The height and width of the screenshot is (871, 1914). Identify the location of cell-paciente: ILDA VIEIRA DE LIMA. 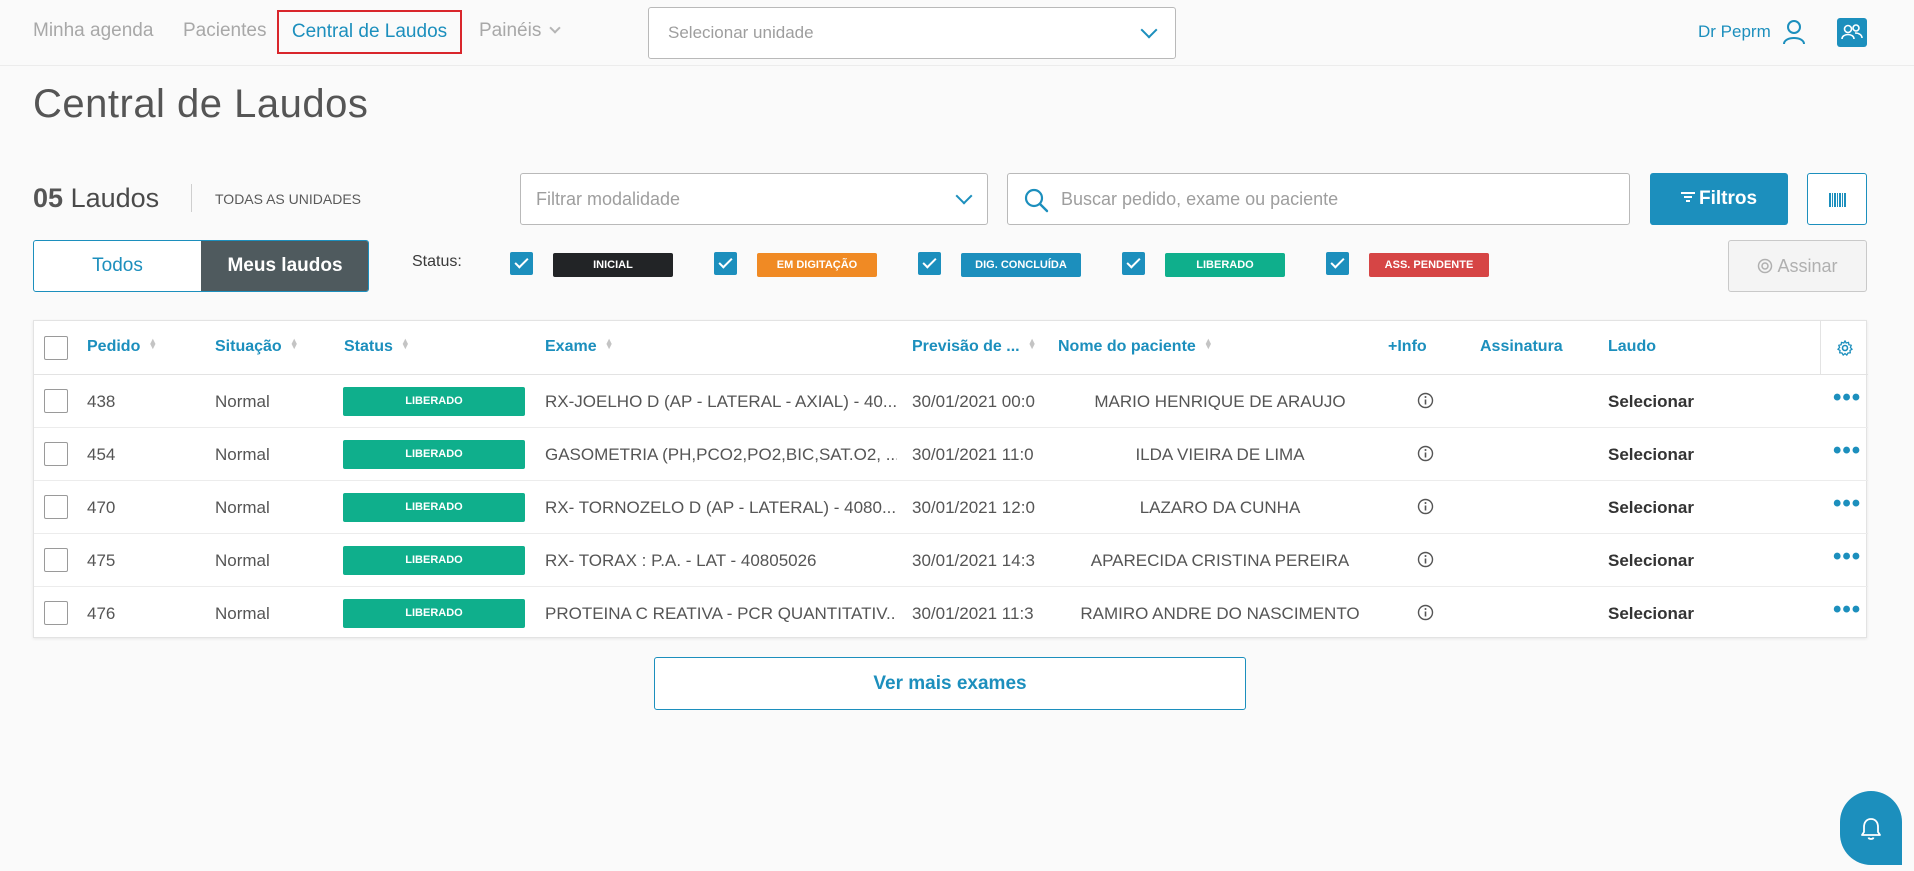
(1220, 454).